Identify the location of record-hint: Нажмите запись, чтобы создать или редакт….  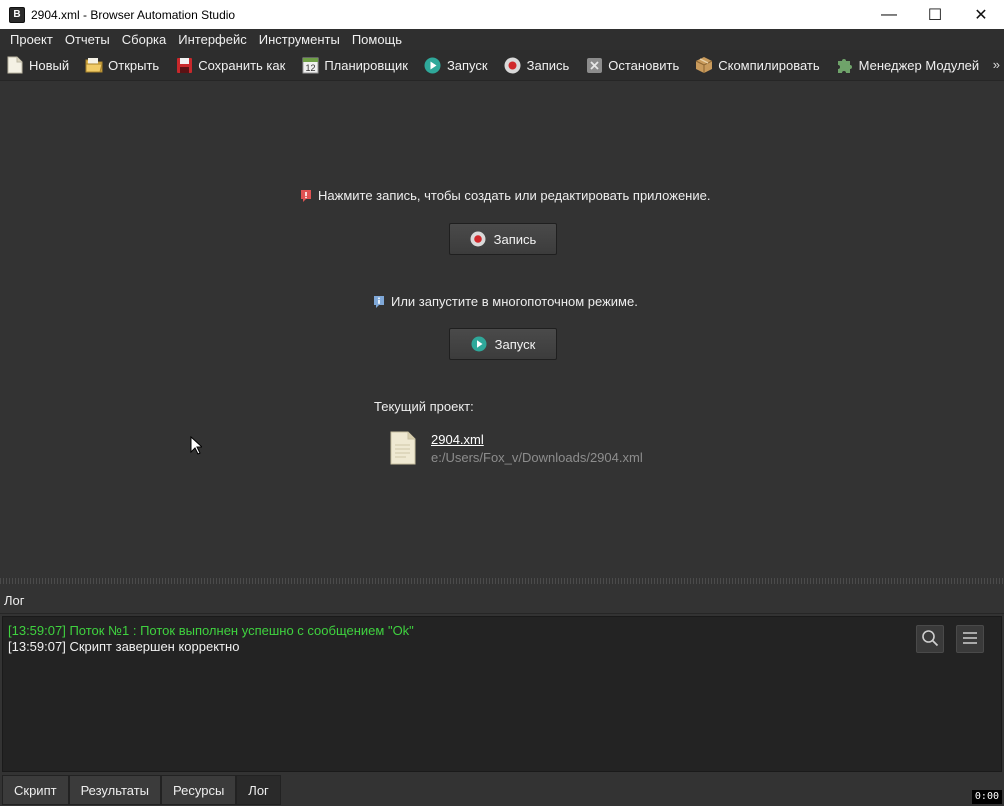
(505, 195).